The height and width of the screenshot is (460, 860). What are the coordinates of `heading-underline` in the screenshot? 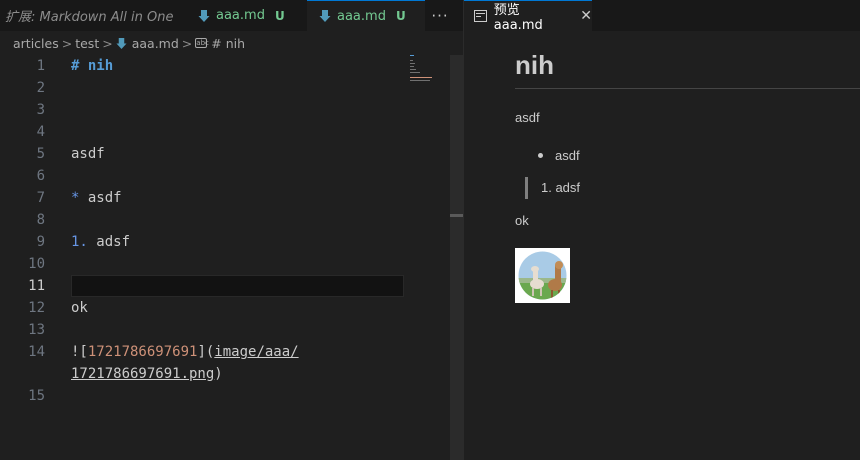 It's located at (687, 88).